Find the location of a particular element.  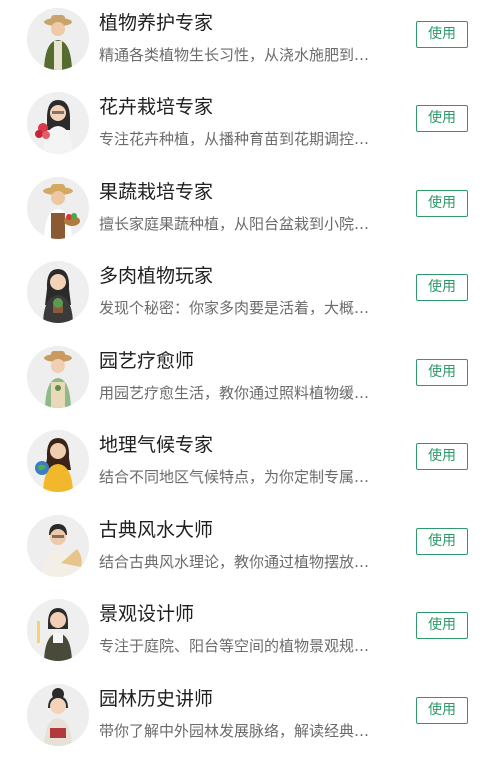

expert-item: 古典风水大师 结合古典风水理论，教你通过植物摆放… 使用 is located at coordinates (244, 549).